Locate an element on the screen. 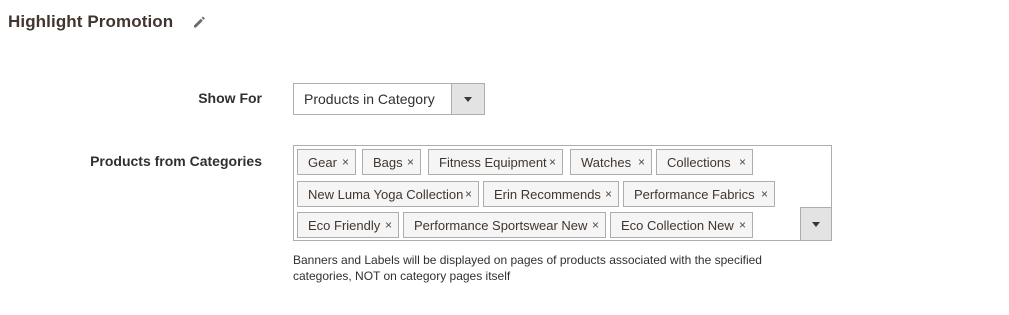 This screenshot has width=1009, height=315. category-tag: Bags × is located at coordinates (391, 162).